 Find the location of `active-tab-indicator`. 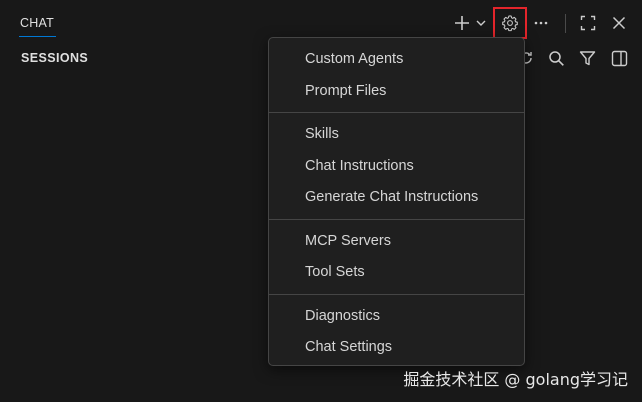

active-tab-indicator is located at coordinates (37, 36).